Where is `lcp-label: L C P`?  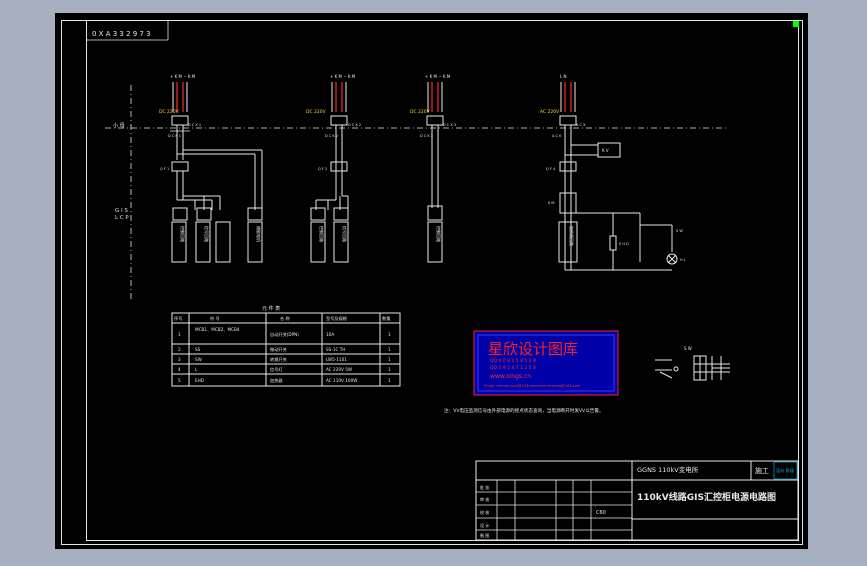
lcp-label: L C P is located at coordinates (122, 218).